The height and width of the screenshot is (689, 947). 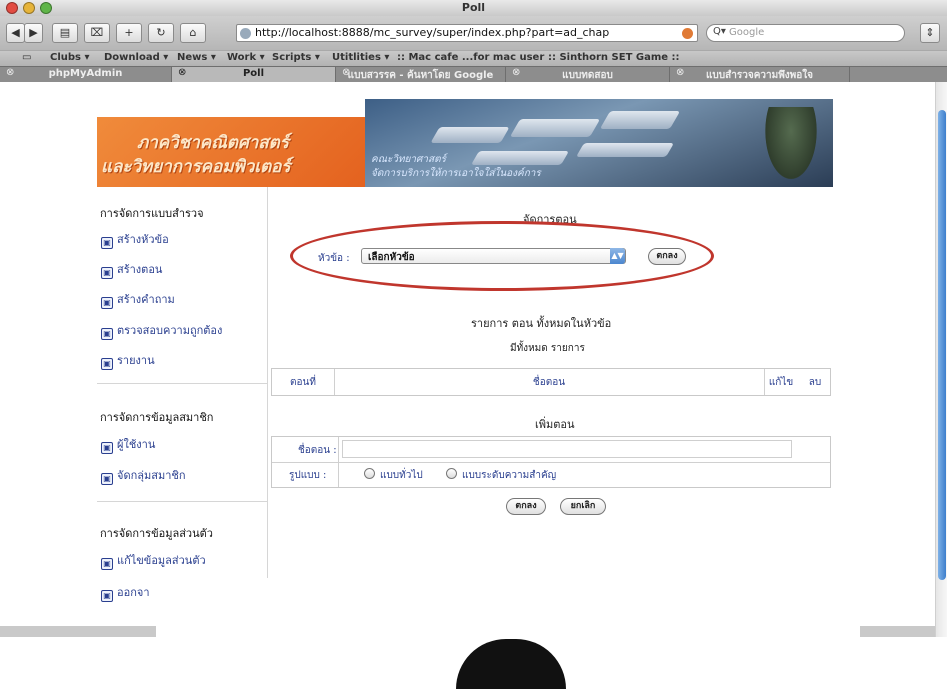 I want to click on bookmark-mac-cafe: :: Mac cafe ...for mac user, so click(x=470, y=57).